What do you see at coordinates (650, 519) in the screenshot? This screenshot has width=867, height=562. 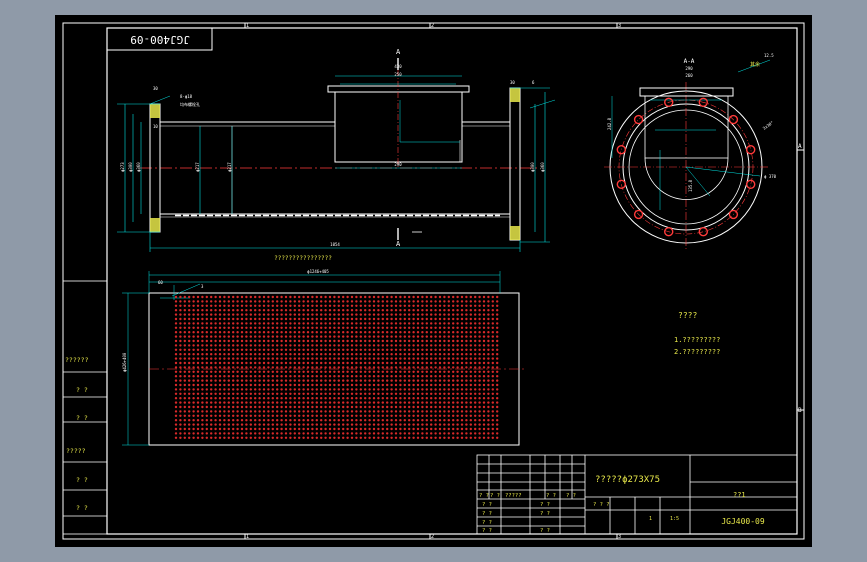 I see `title-qty: 1` at bounding box center [650, 519].